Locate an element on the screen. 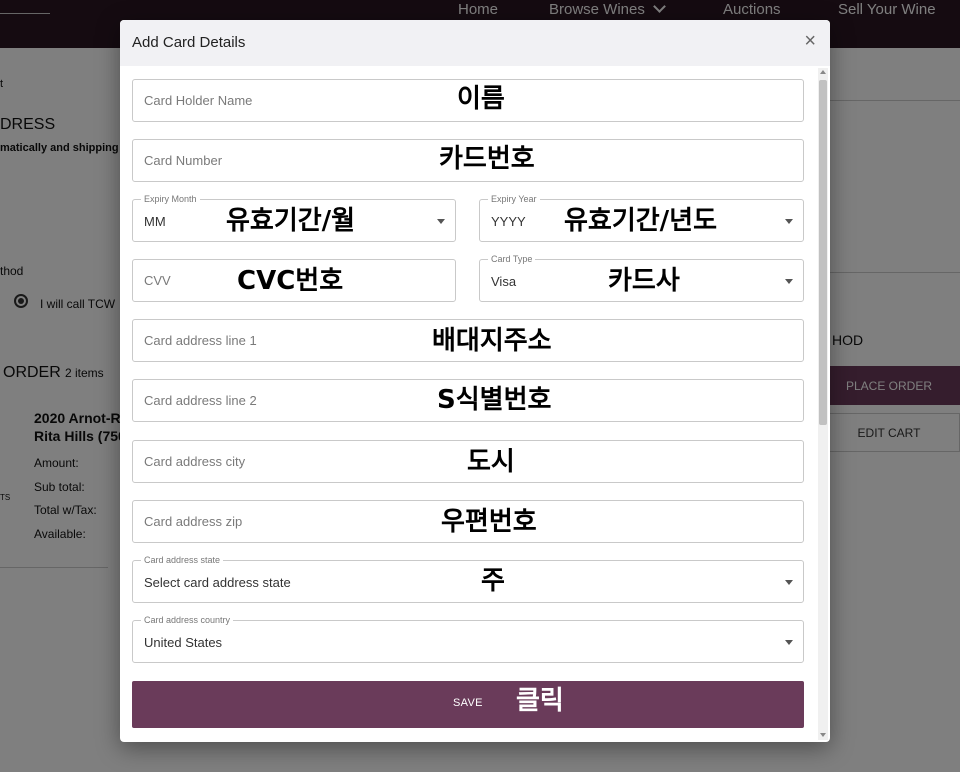 Image resolution: width=960 pixels, height=772 pixels. address-city-input: Card address city 도시 is located at coordinates (468, 461).